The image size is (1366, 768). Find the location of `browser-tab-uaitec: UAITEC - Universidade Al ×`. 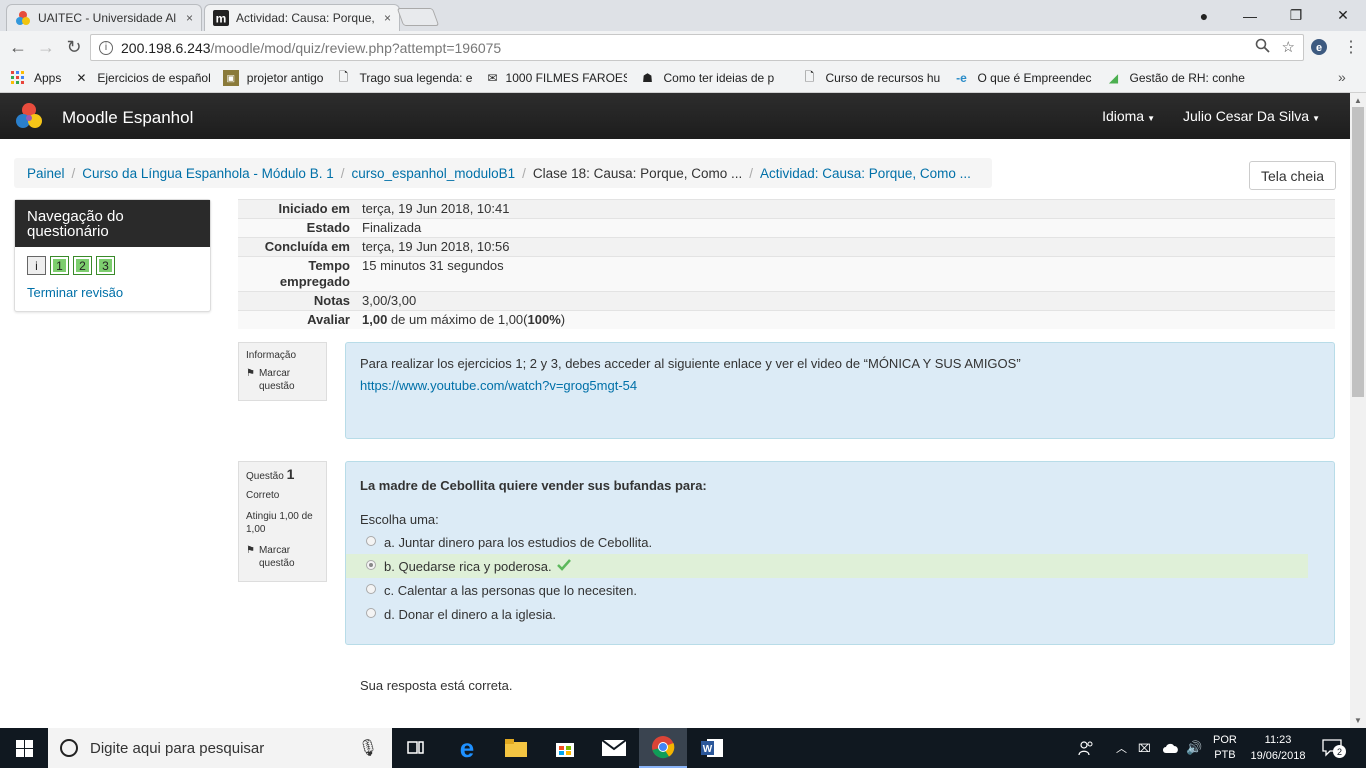

browser-tab-uaitec: UAITEC - Universidade Al × is located at coordinates (104, 17).